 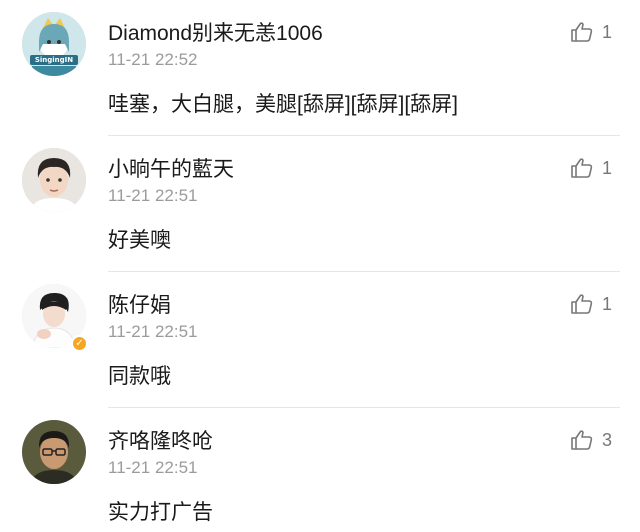 I want to click on comment-text: 实力打广告, so click(x=160, y=512).